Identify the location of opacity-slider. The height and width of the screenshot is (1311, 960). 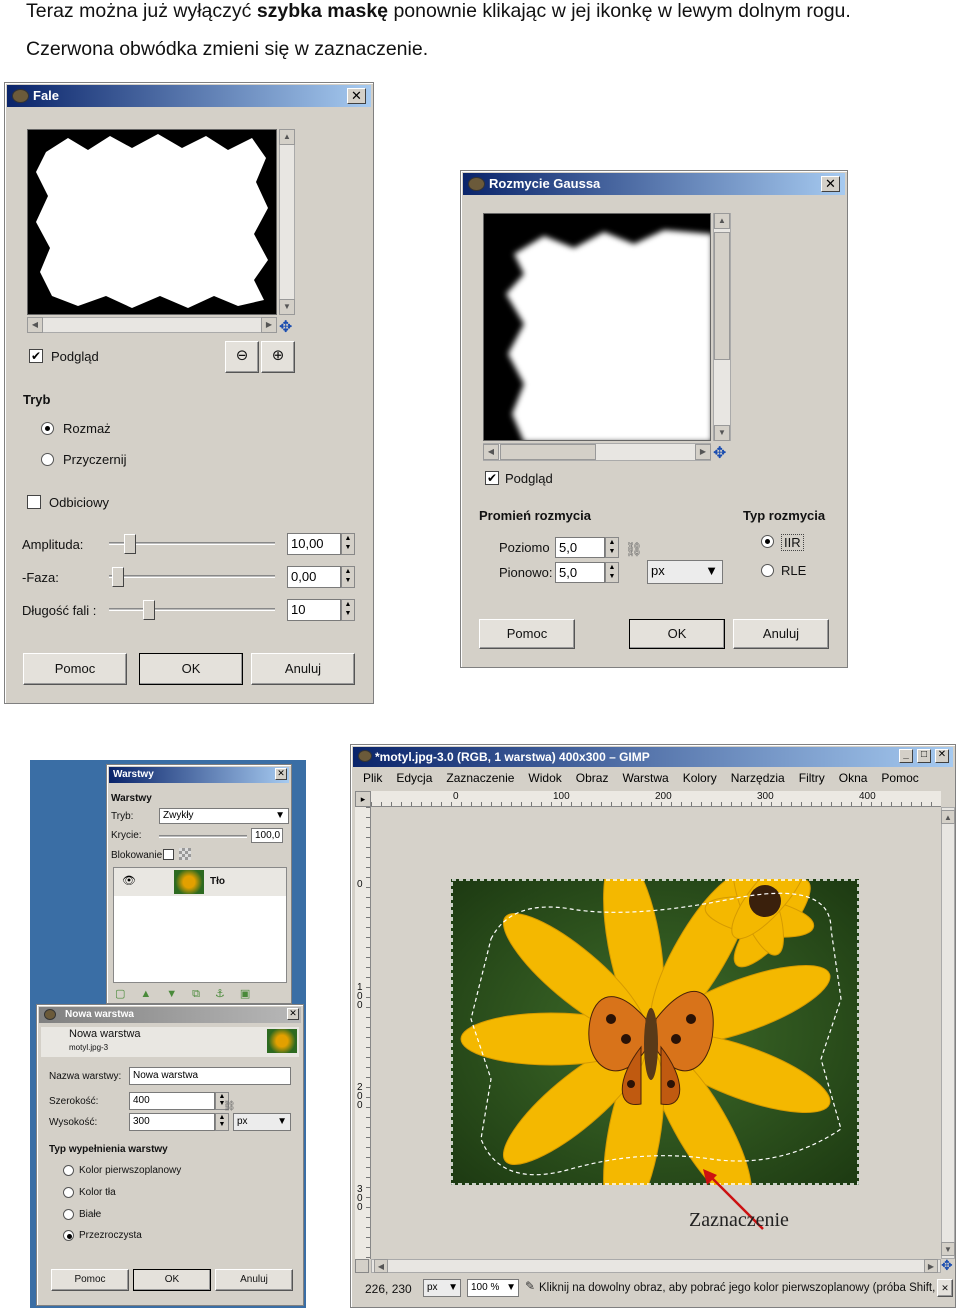
(203, 836).